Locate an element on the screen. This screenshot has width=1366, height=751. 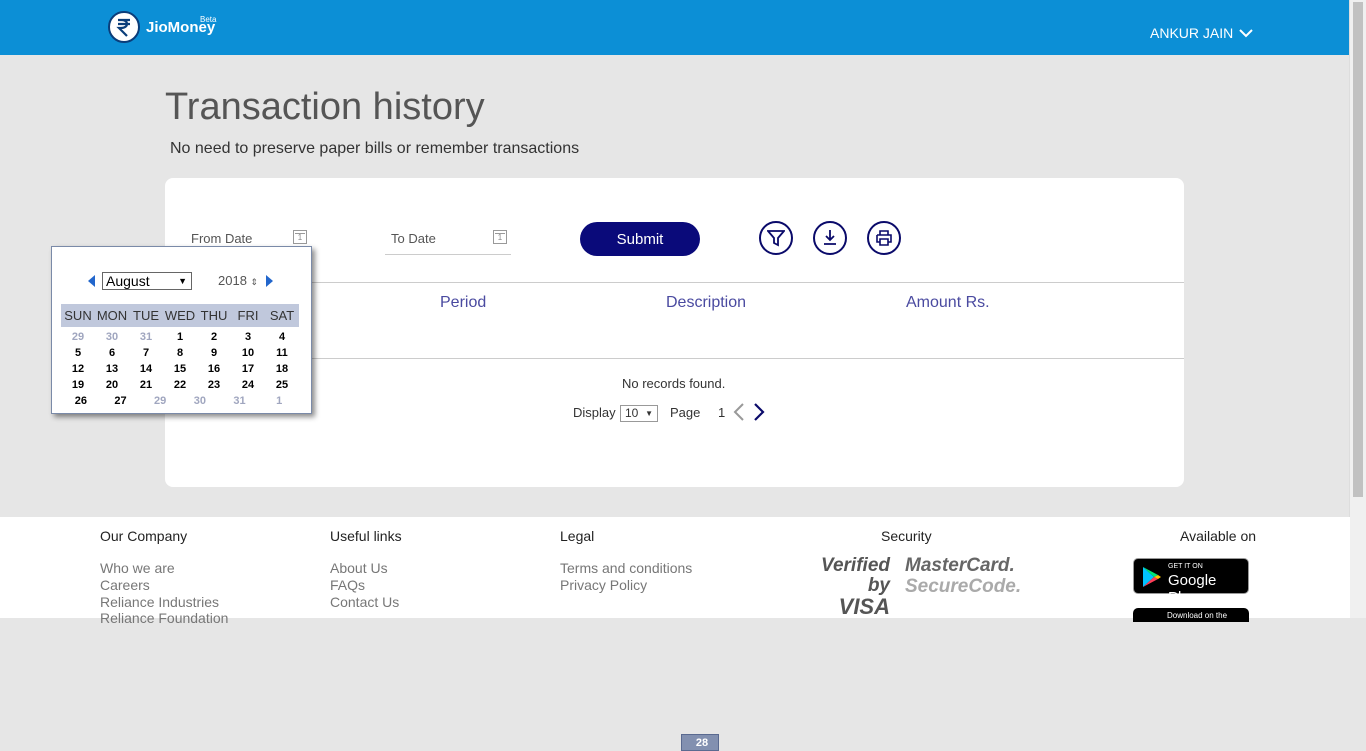
previous-page-icon is located at coordinates (739, 412).